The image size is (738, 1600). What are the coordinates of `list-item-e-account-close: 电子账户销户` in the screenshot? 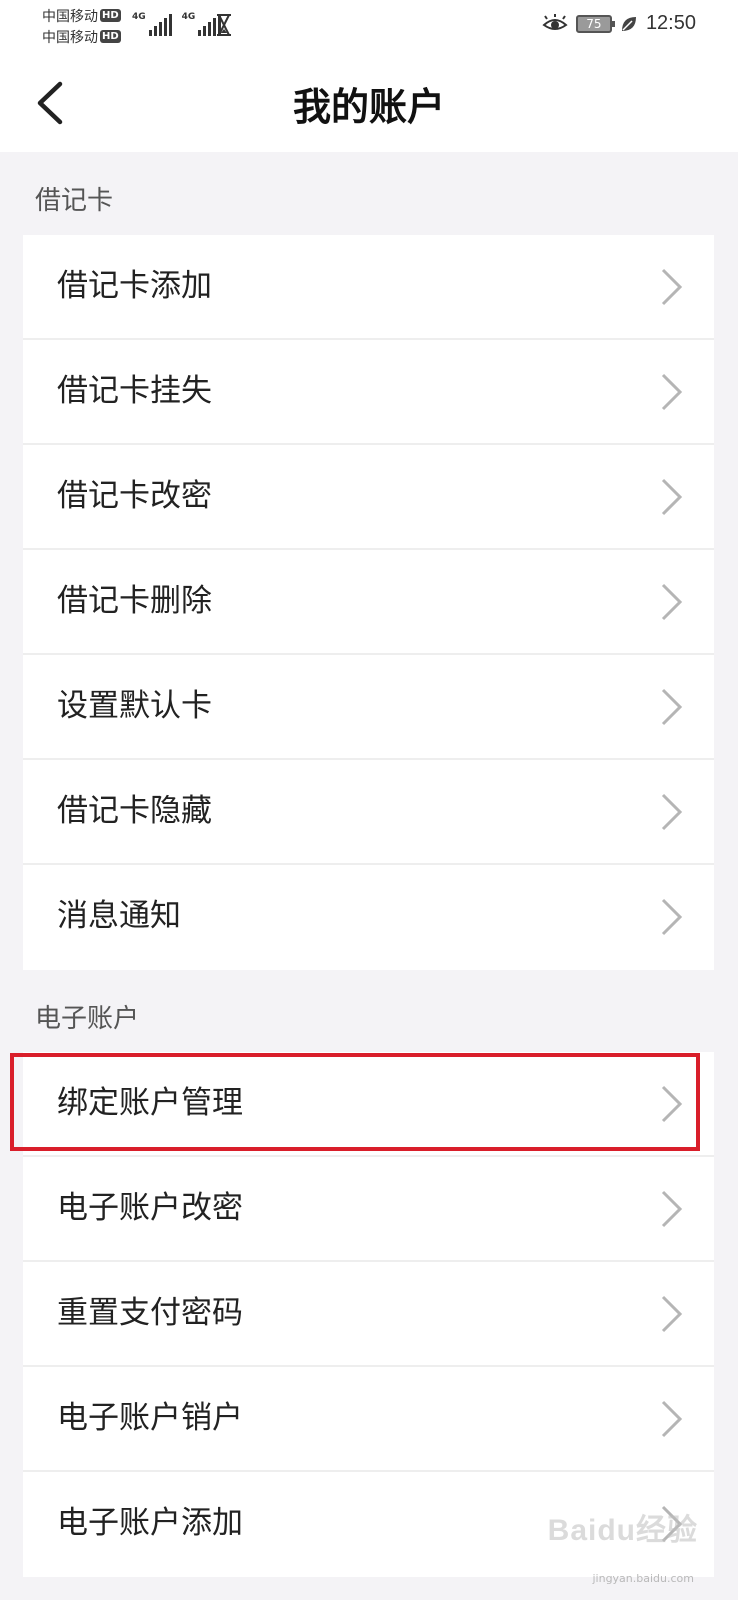 It's located at (368, 1419).